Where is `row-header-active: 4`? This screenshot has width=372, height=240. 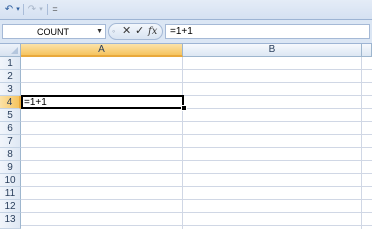 row-header-active: 4 is located at coordinates (10, 102).